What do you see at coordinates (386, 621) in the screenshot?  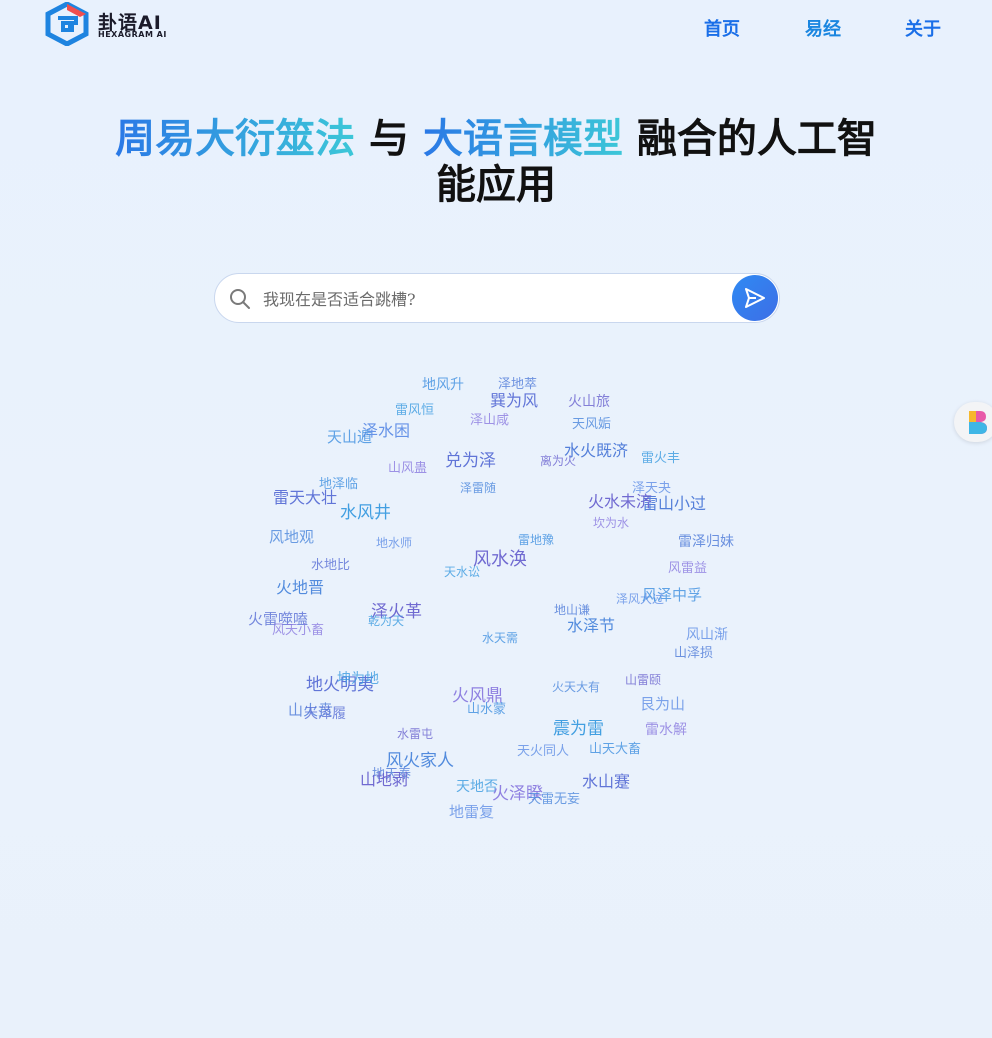 I see `hexagram-word: 乾为天` at bounding box center [386, 621].